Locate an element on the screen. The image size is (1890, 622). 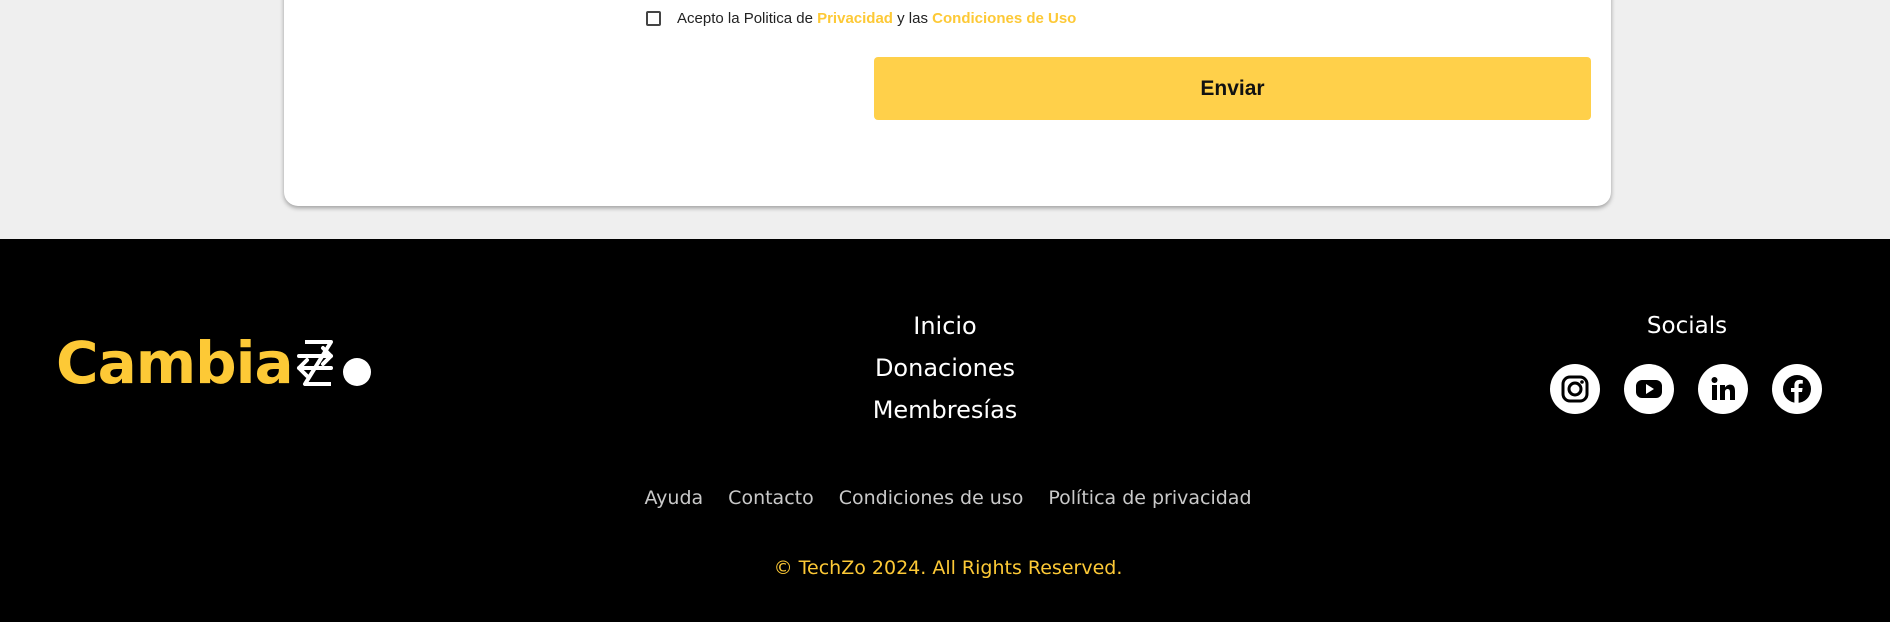
link-ayuda: Ayuda is located at coordinates (673, 498).